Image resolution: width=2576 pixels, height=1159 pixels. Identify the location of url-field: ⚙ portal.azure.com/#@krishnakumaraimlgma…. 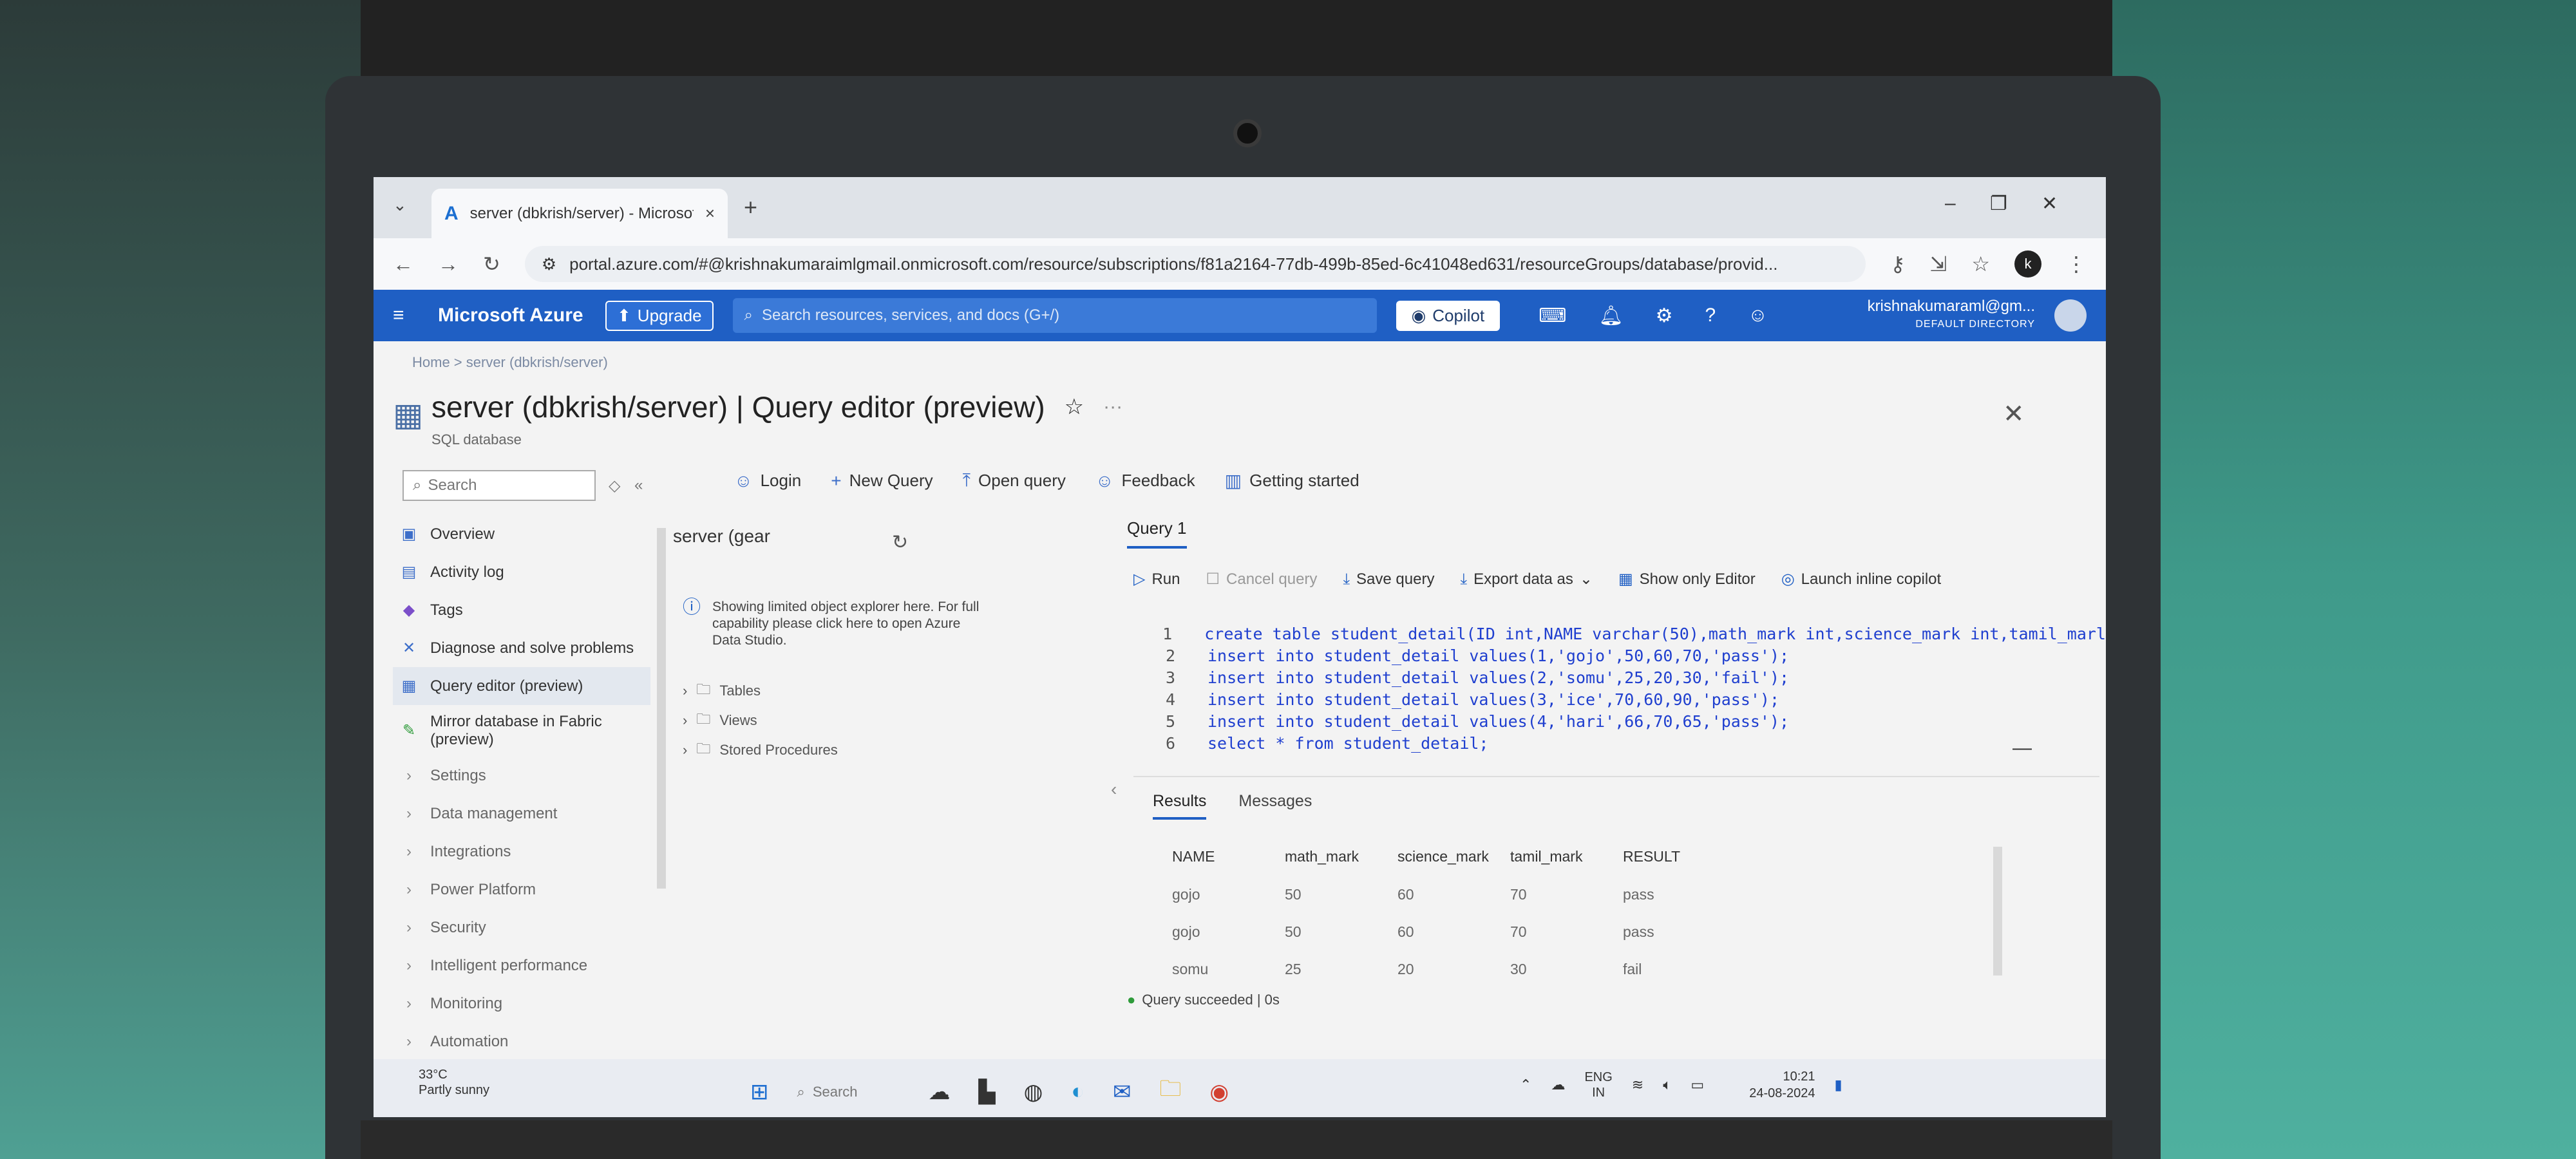
(1195, 264).